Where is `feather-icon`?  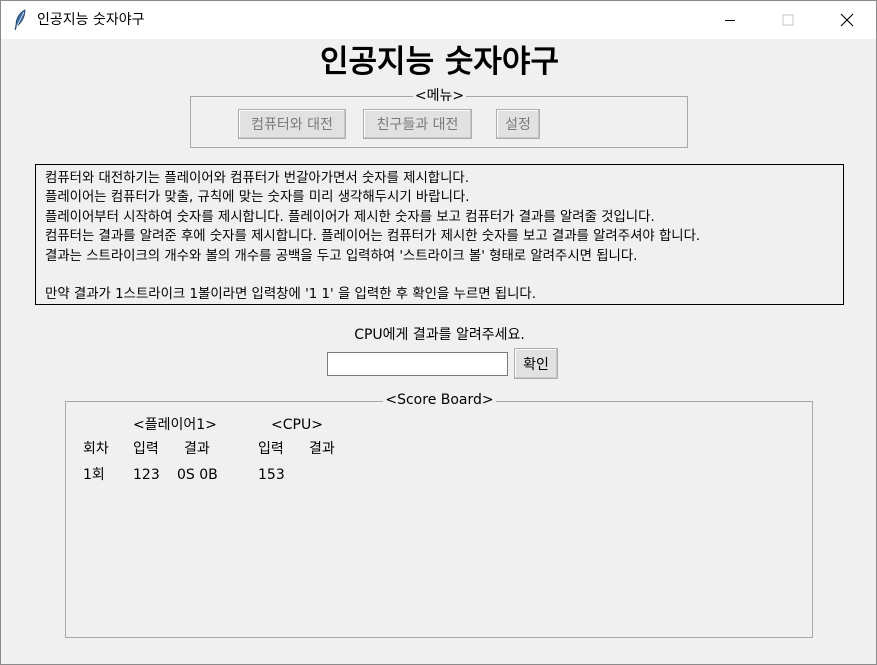 feather-icon is located at coordinates (20, 20).